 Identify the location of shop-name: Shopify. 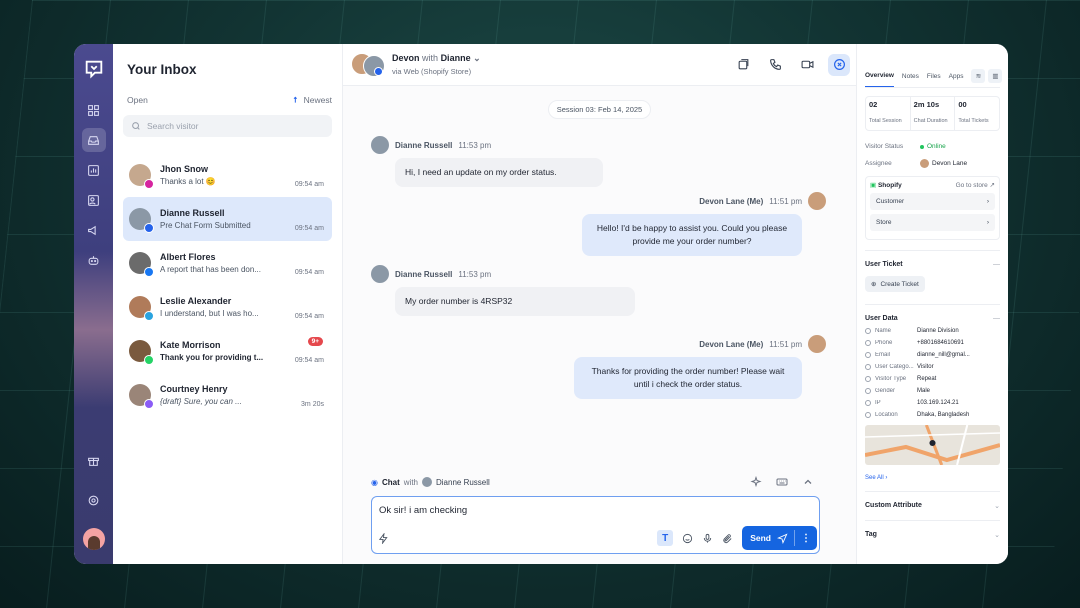
(889, 185).